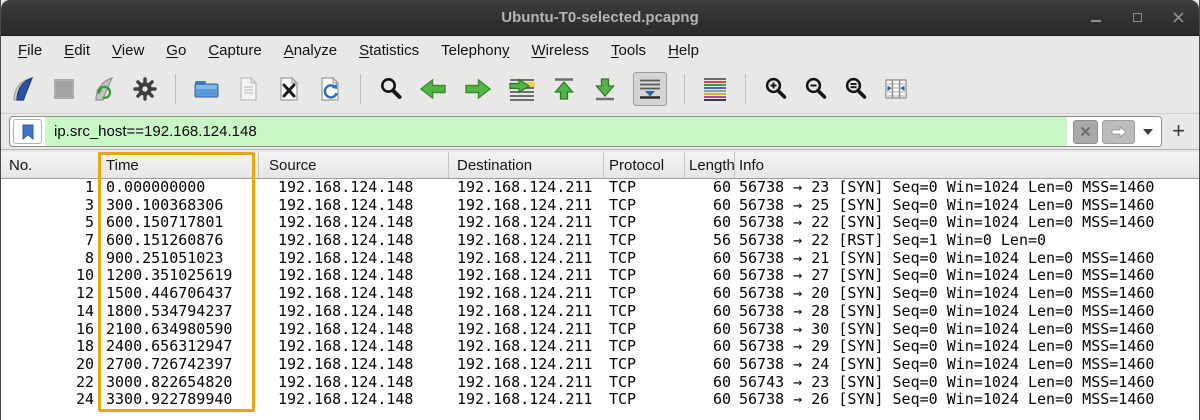 The width and height of the screenshot is (1200, 420). Describe the element at coordinates (128, 50) in the screenshot. I see `menu-view: View` at that location.